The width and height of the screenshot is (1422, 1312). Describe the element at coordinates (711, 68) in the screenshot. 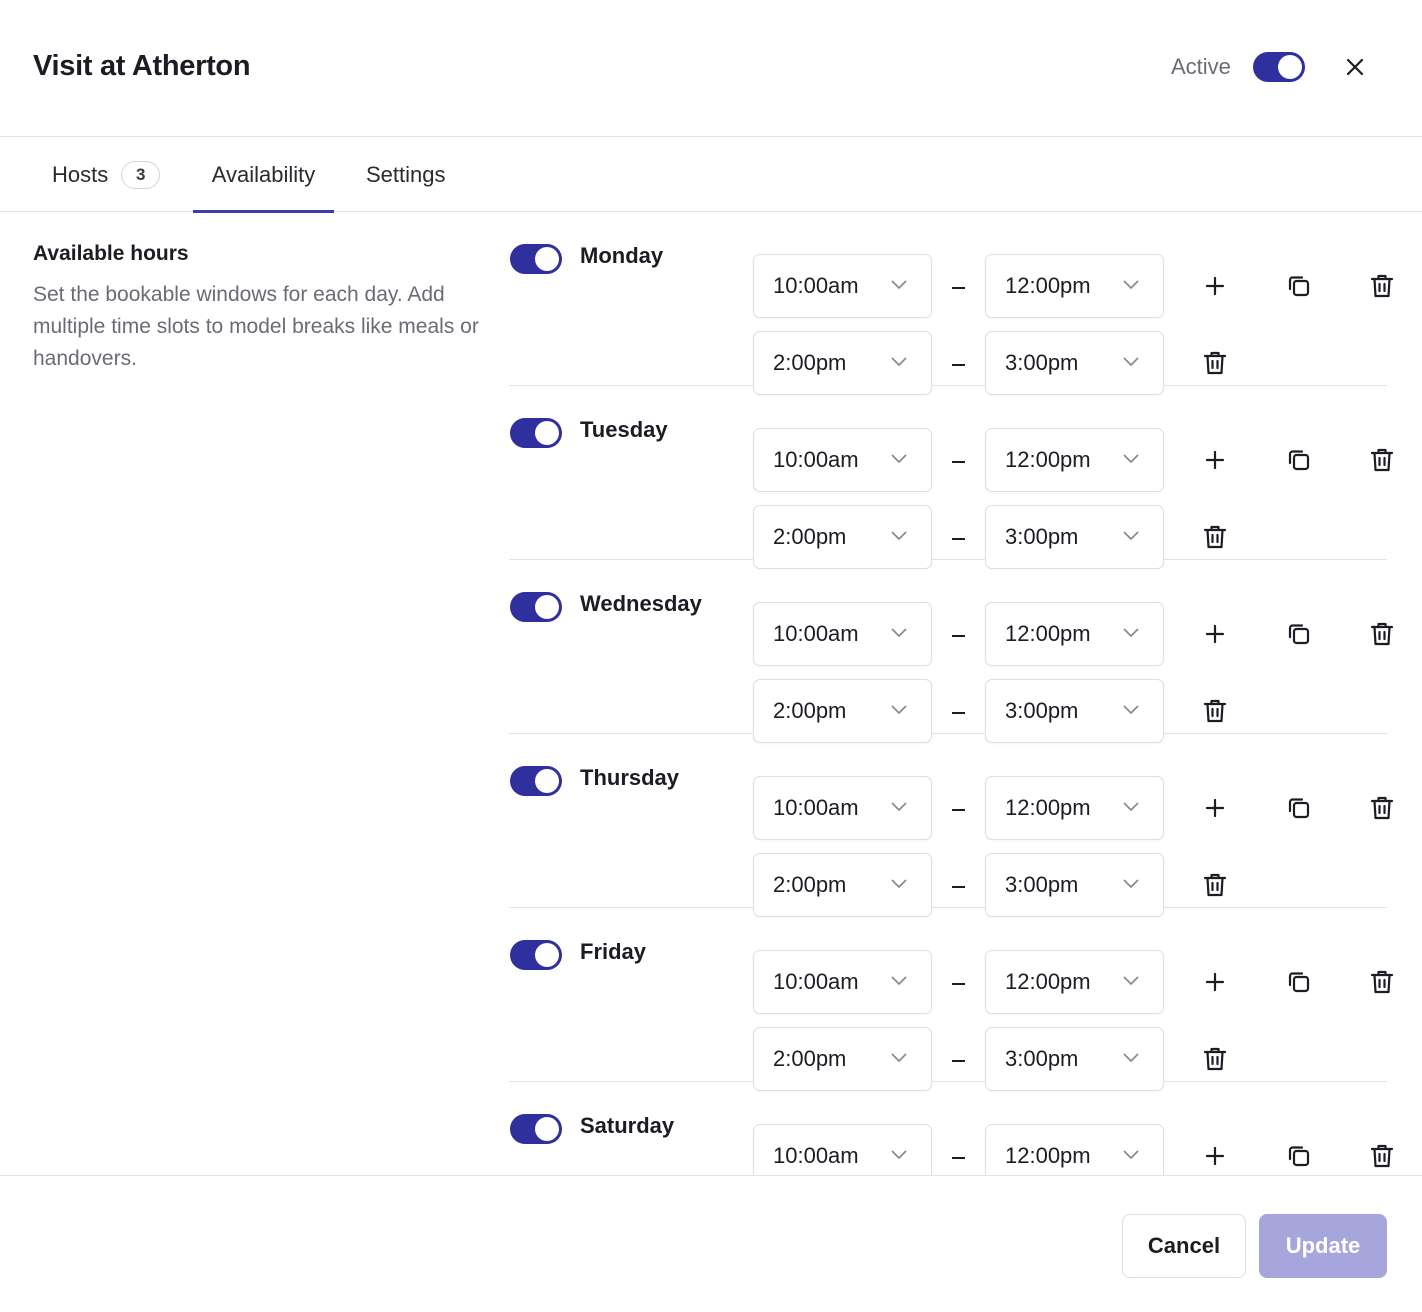

I see `modal-header: Visit at Atherton Active` at that location.